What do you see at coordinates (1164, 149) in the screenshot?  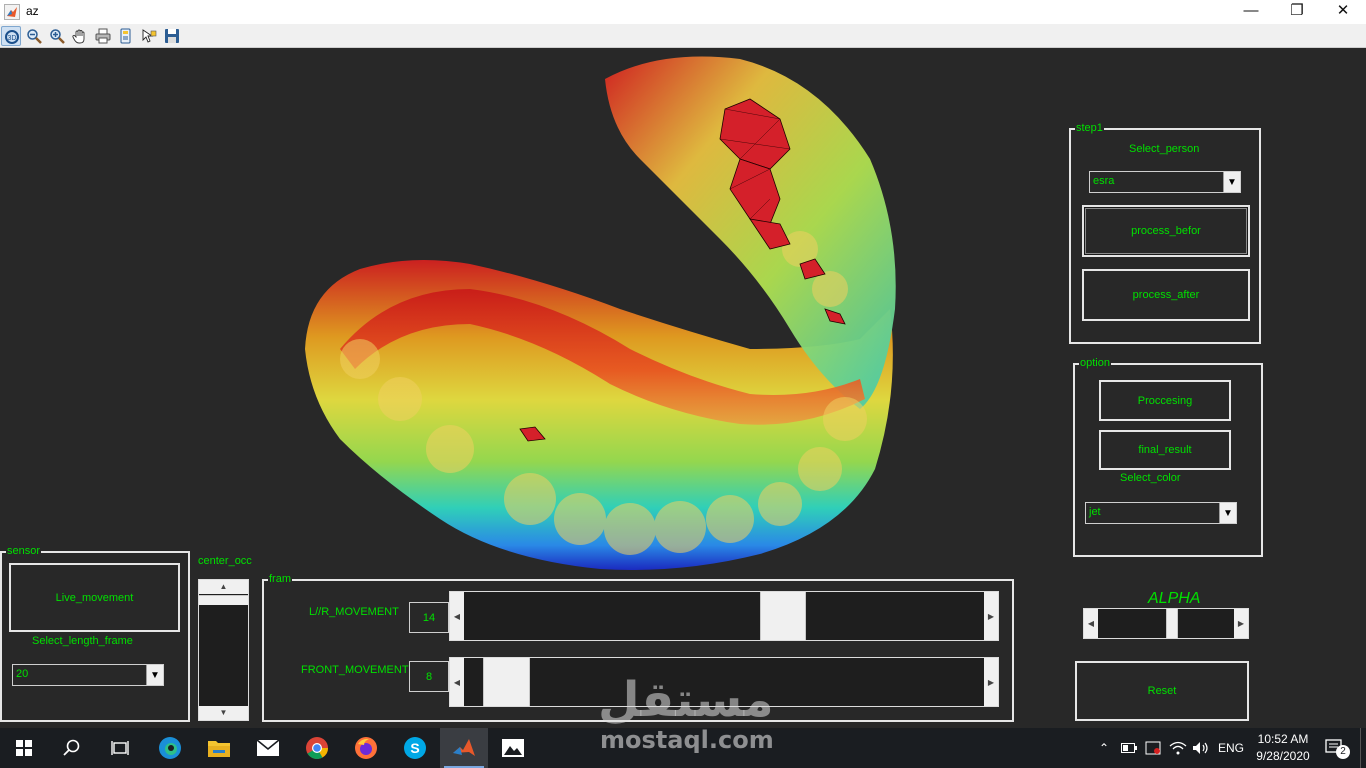 I see `select-person-label: Select_person` at bounding box center [1164, 149].